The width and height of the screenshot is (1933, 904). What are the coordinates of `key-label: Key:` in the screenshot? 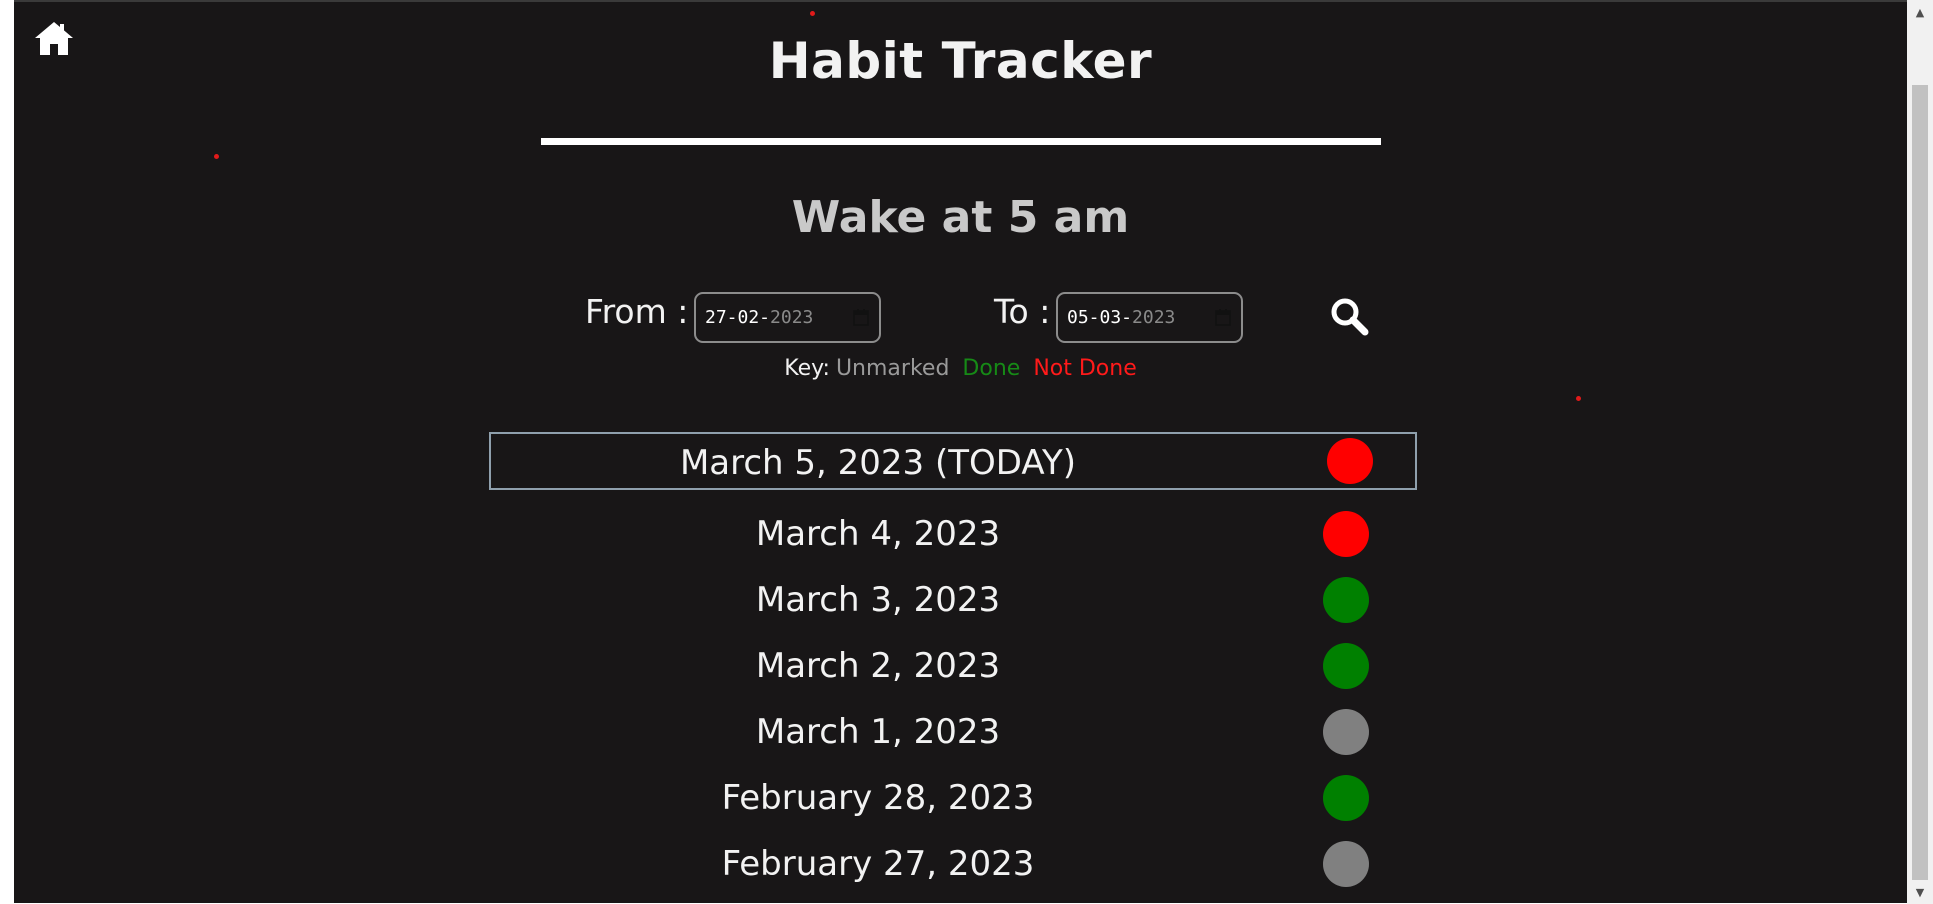 It's located at (807, 368).